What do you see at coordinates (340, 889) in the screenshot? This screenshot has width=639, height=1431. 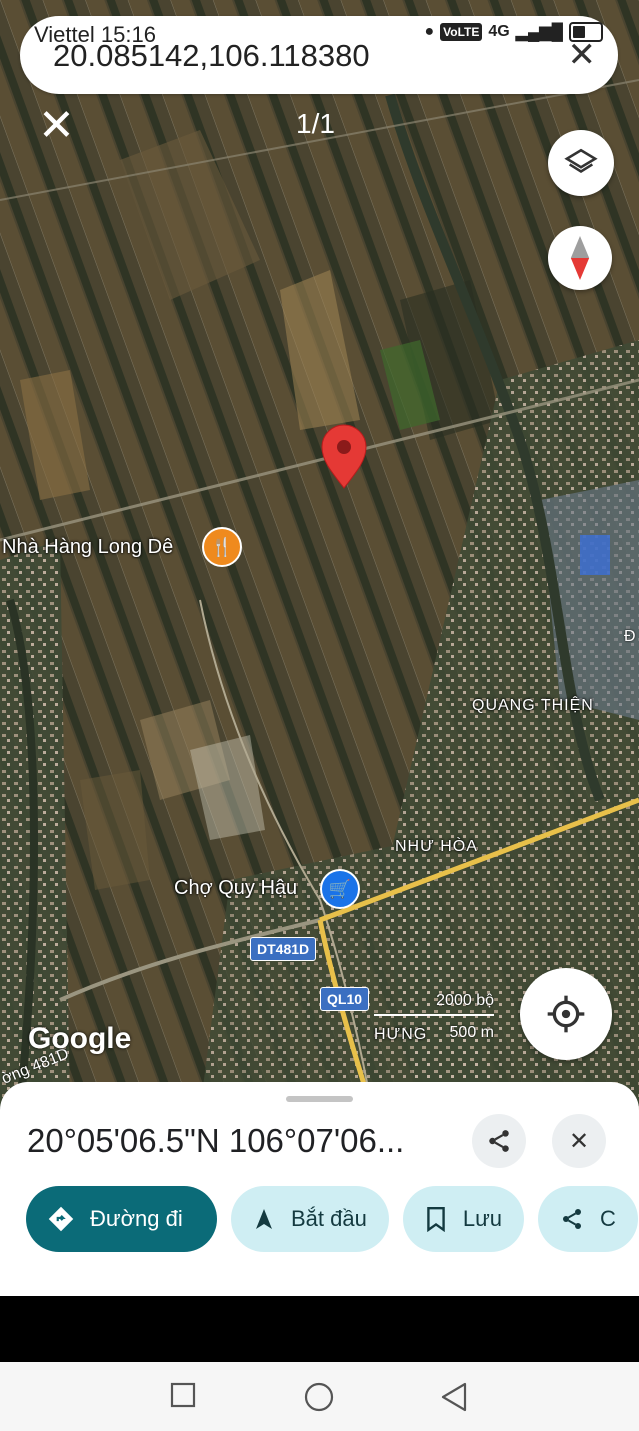 I see `shopping-cart-icon: 🛒` at bounding box center [340, 889].